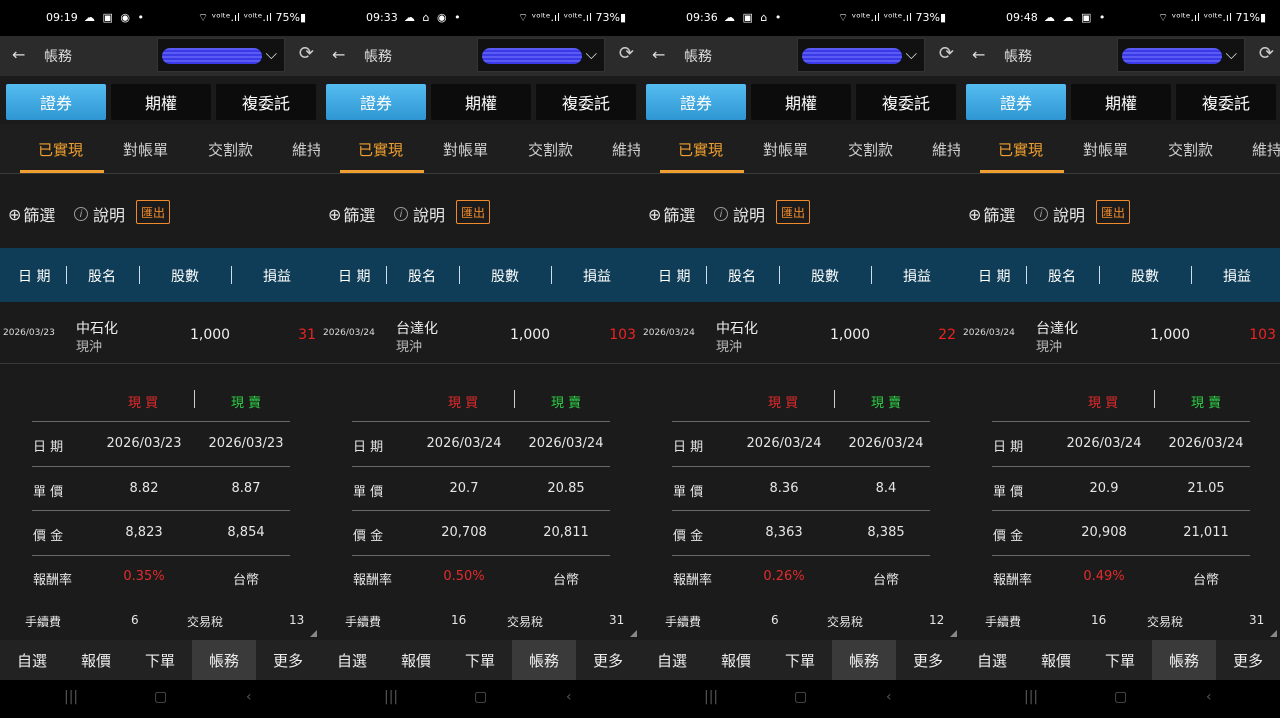 The image size is (1280, 718). Describe the element at coordinates (850, 335) in the screenshot. I see `row-quantity: 1,000` at that location.